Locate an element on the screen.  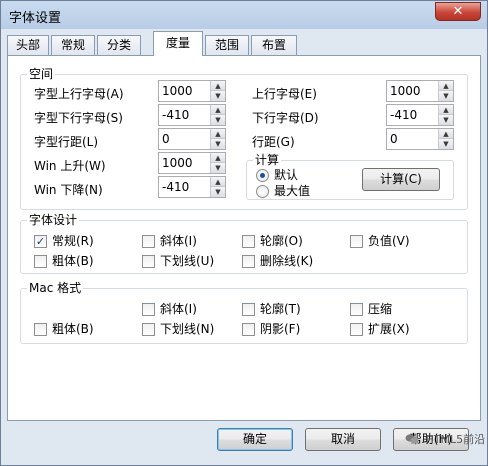
descender-spinbox: -410 ▲ ▼ is located at coordinates (192, 115).